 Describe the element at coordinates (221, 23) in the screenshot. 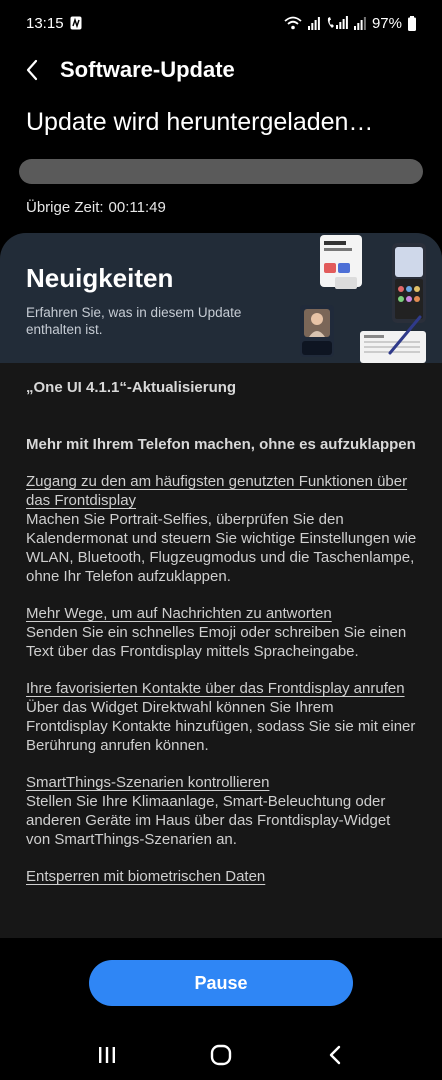

I see `status-bar: 13:15 97%` at that location.